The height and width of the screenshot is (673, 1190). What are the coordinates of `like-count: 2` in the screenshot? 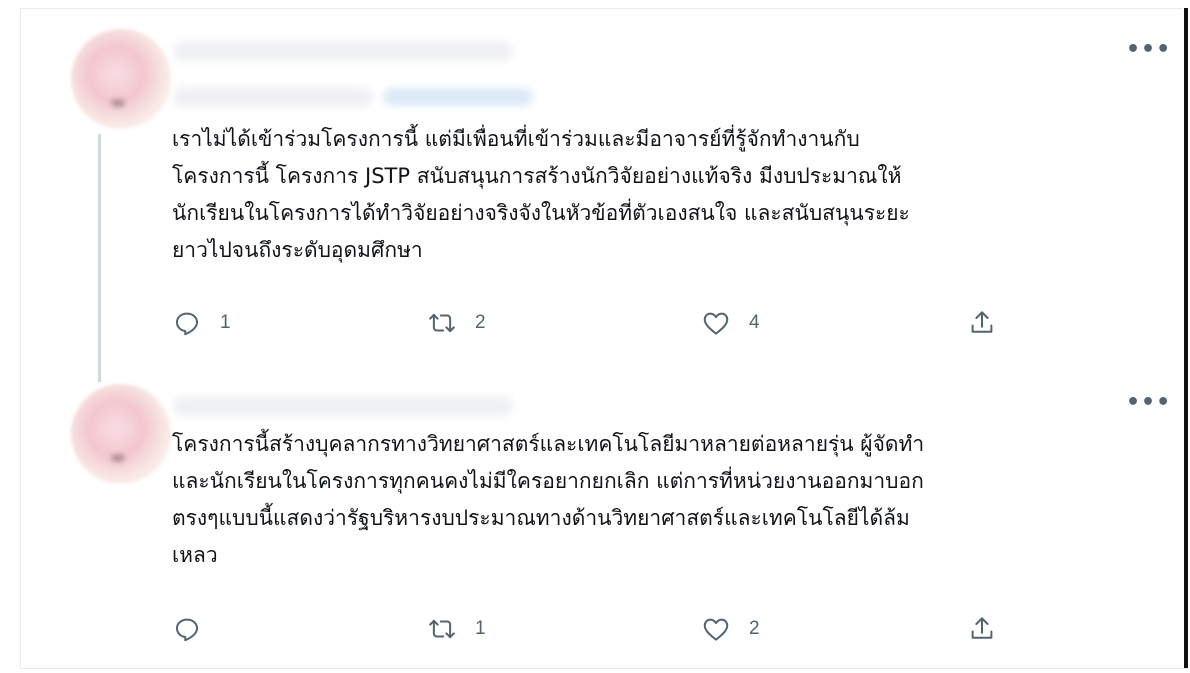 It's located at (754, 628).